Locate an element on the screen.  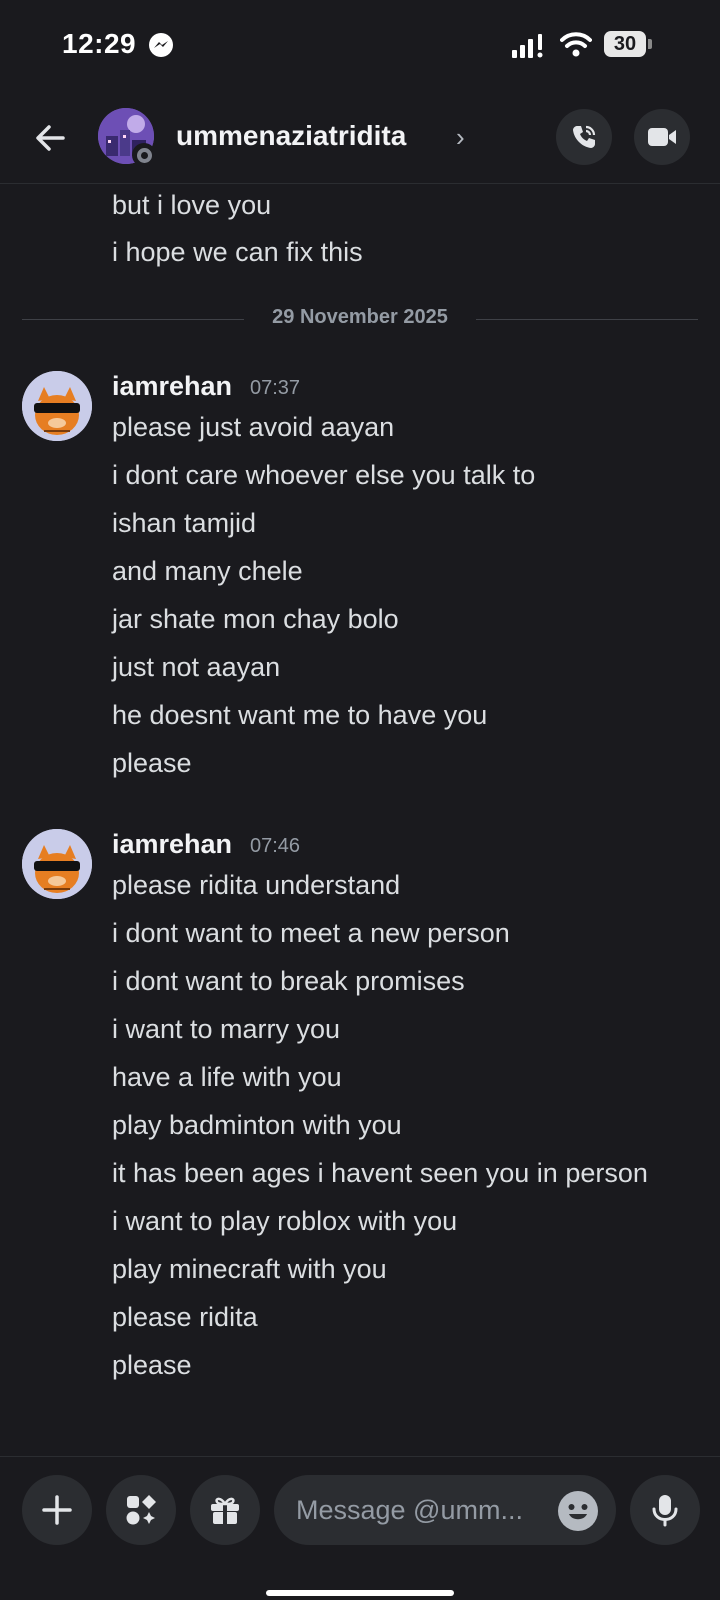
emoji-button is located at coordinates (578, 1511).